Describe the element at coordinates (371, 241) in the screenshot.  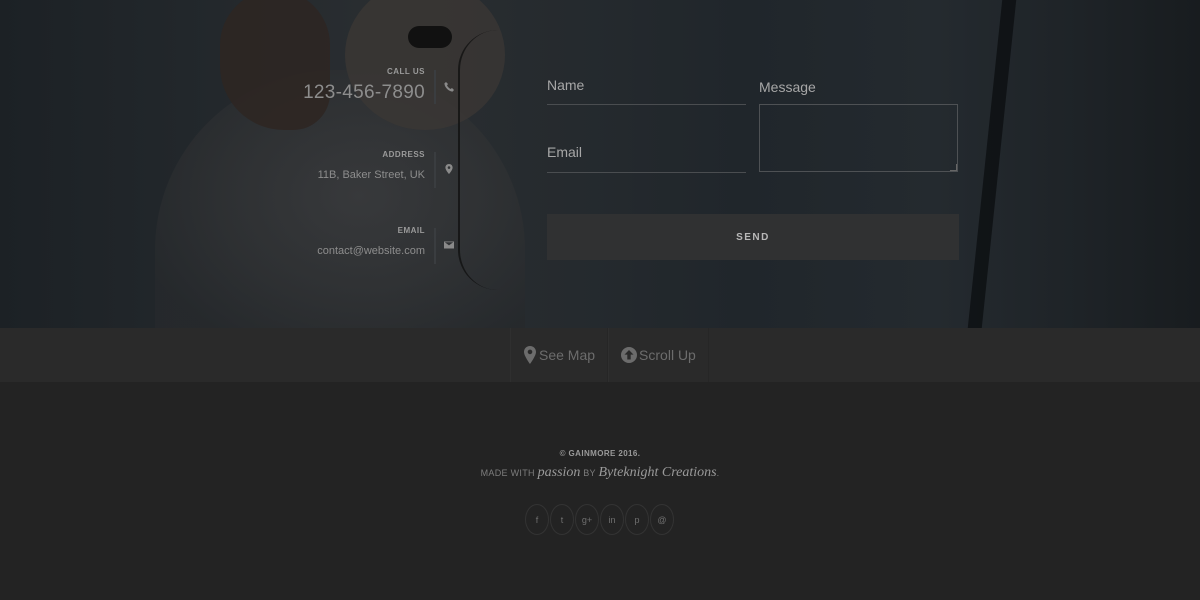
I see `contact-email: EMAIL contact@website.com` at that location.